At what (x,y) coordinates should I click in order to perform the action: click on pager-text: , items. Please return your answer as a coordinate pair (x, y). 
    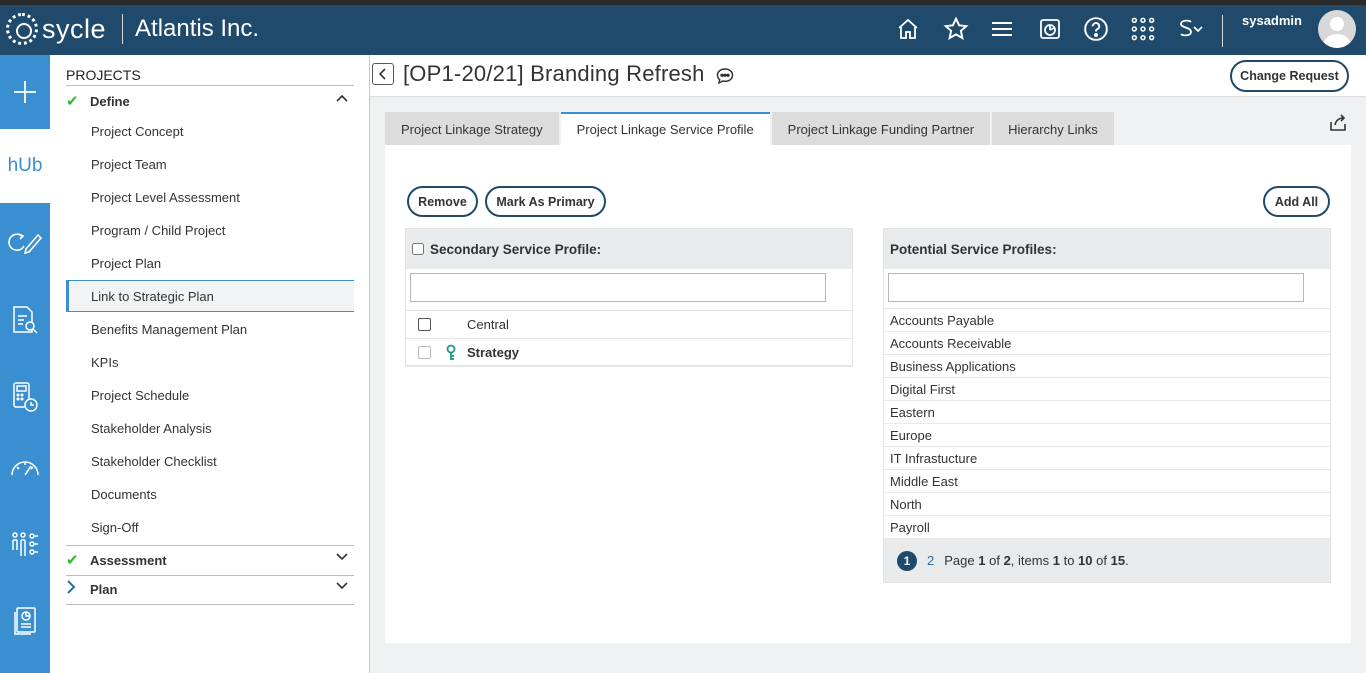
    Looking at the image, I should click on (1030, 560).